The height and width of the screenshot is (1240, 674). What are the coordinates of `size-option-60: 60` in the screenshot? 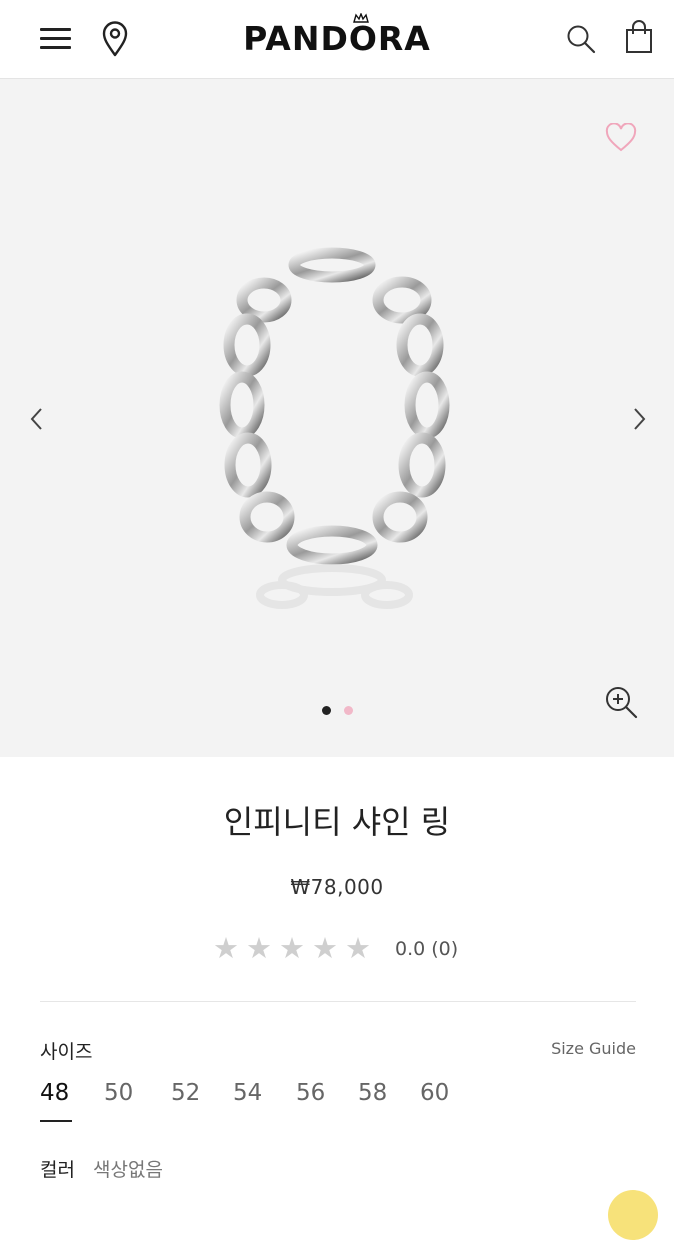 It's located at (434, 1093).